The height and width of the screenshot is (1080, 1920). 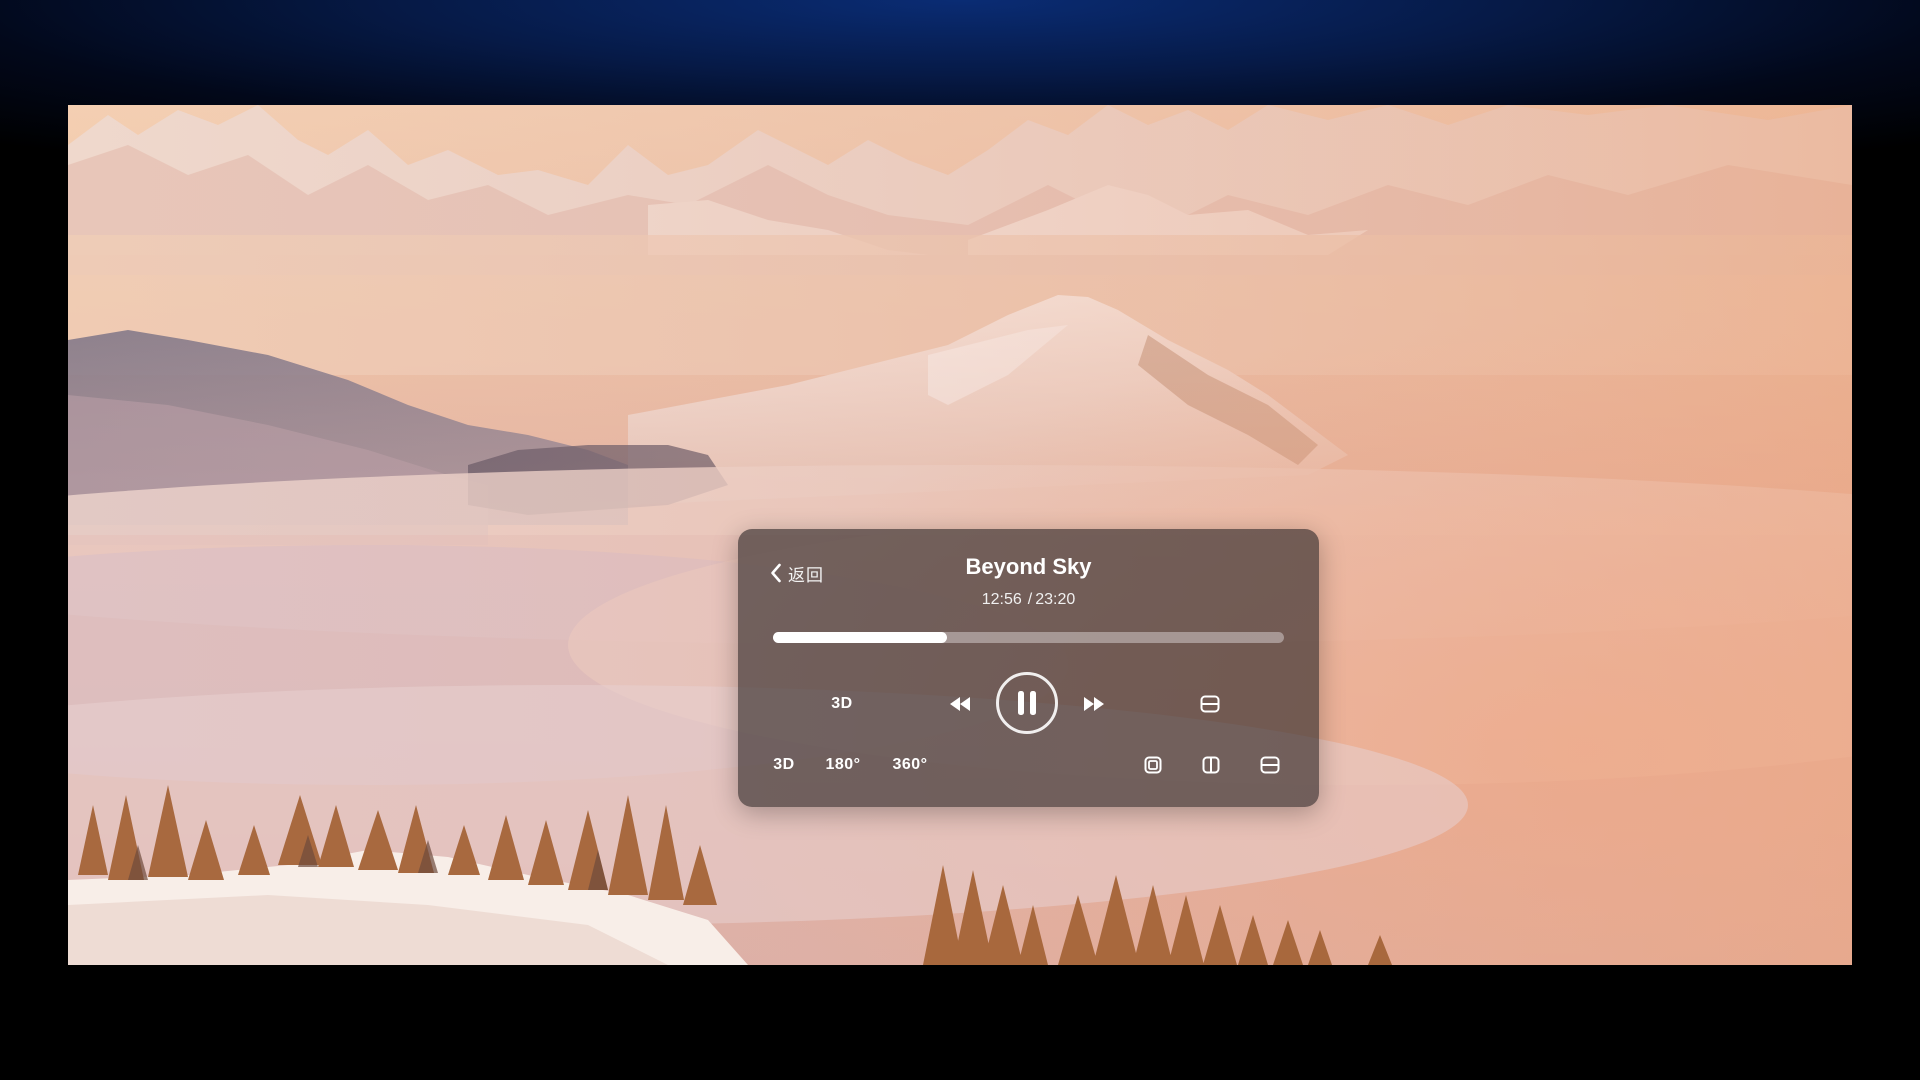 I want to click on rewind-icon, so click(x=960, y=704).